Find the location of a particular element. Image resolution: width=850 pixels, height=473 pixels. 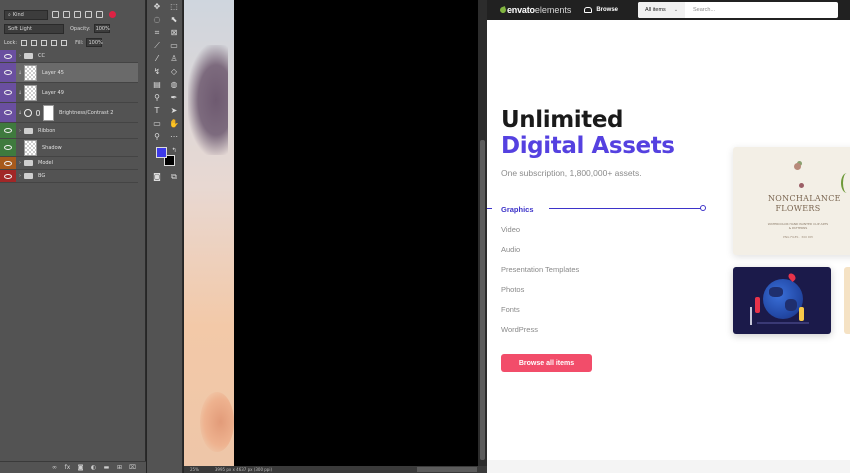

blend-mode-dropdown: Soft Light is located at coordinates (34, 28).